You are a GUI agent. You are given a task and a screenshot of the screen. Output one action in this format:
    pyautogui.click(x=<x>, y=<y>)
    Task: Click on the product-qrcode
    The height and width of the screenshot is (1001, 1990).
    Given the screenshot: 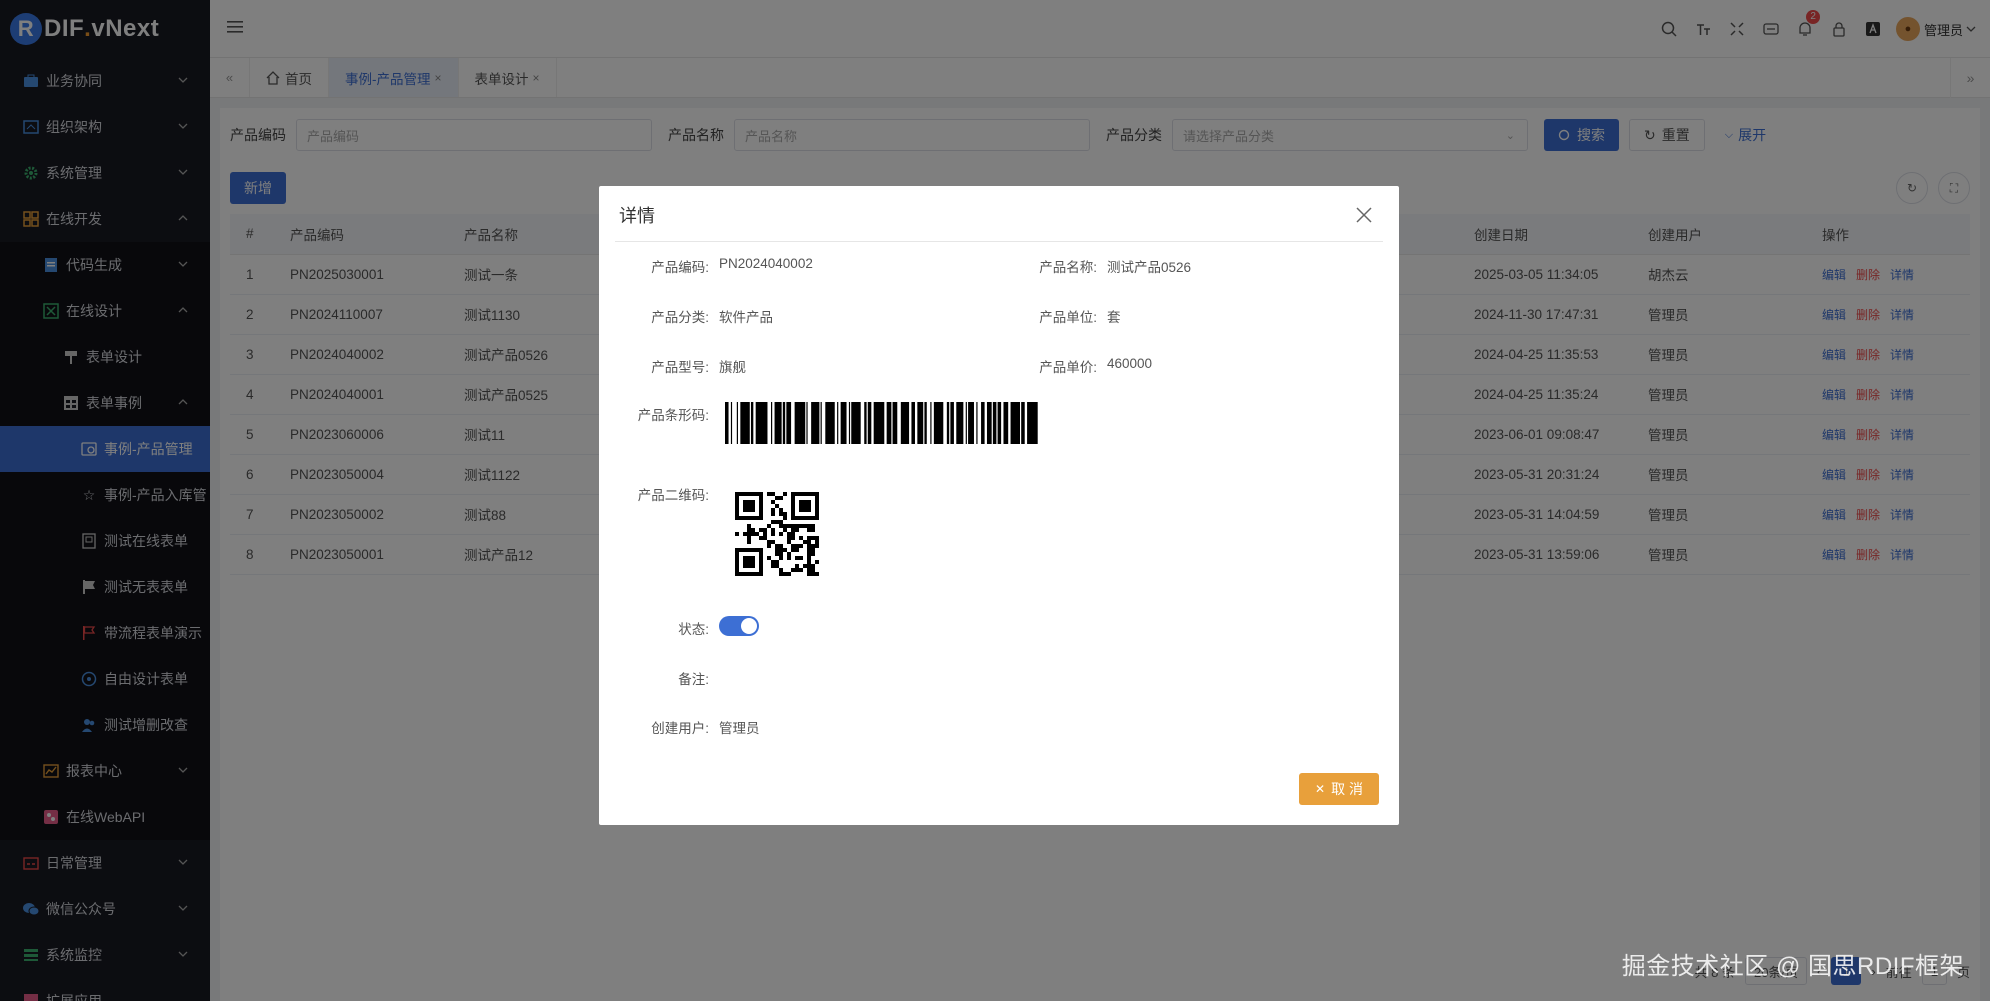 What is the action you would take?
    pyautogui.click(x=777, y=534)
    